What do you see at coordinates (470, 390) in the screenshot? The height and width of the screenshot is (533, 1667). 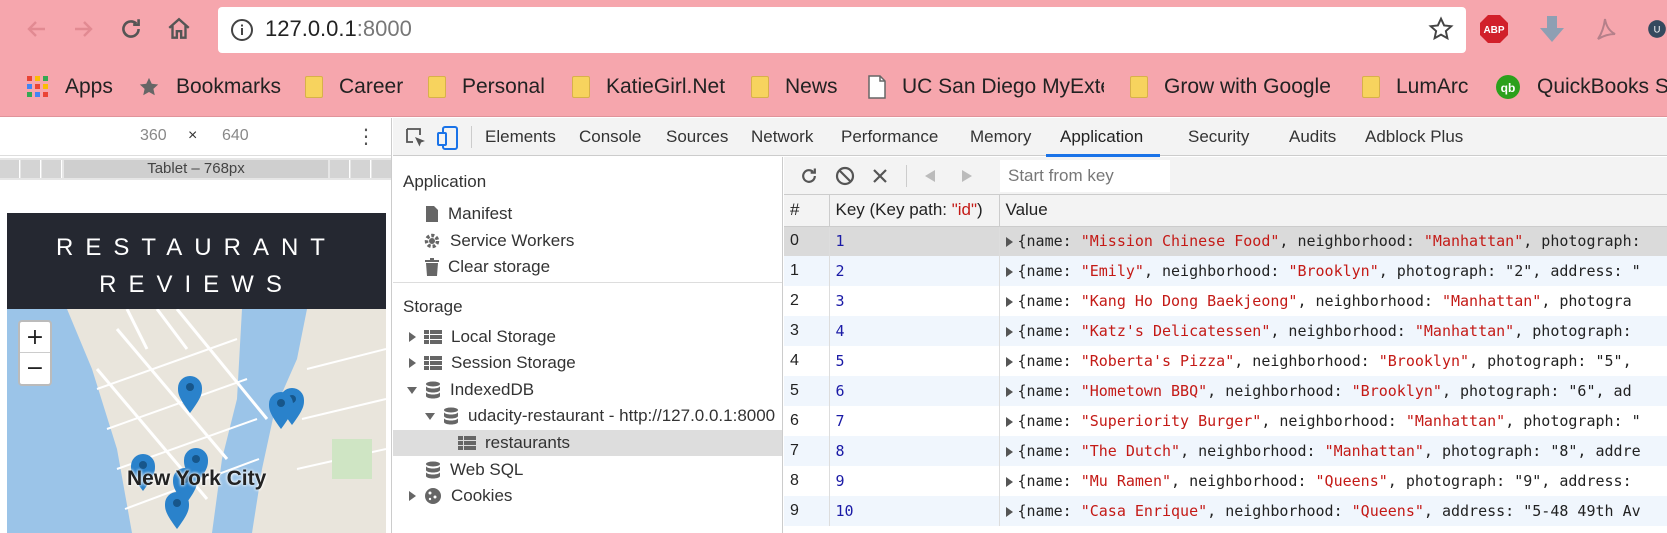 I see `sidebar-item-indexeddb: IndexedDB` at bounding box center [470, 390].